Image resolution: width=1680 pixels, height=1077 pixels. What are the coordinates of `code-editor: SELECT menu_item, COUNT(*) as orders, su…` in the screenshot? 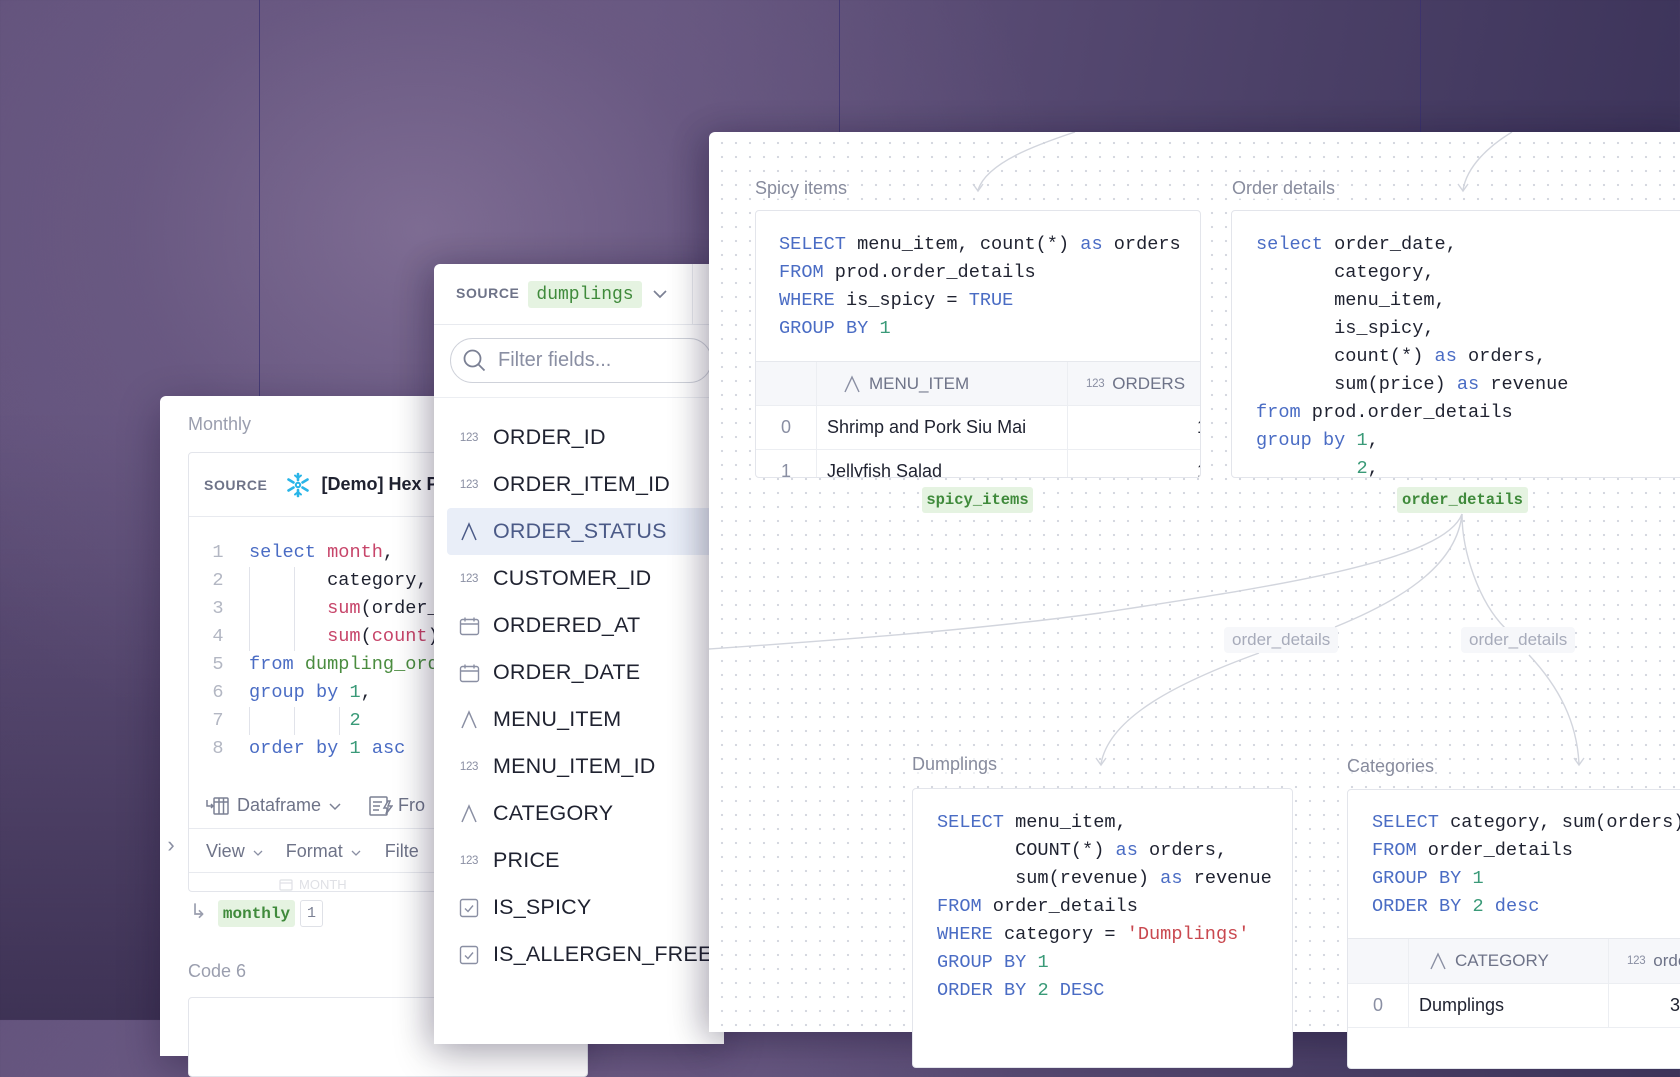 It's located at (1104, 907).